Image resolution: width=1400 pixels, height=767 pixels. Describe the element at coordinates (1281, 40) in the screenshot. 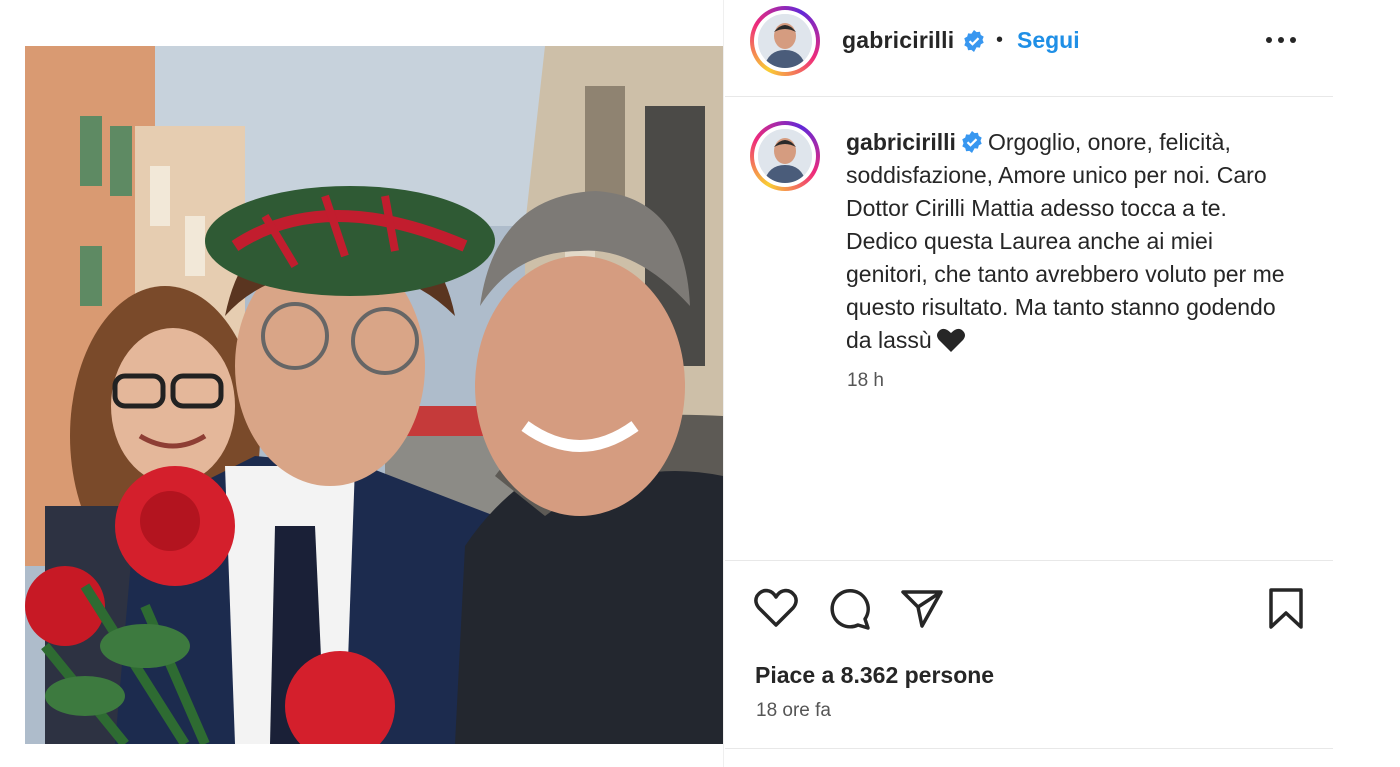

I see `more-options-icon` at that location.